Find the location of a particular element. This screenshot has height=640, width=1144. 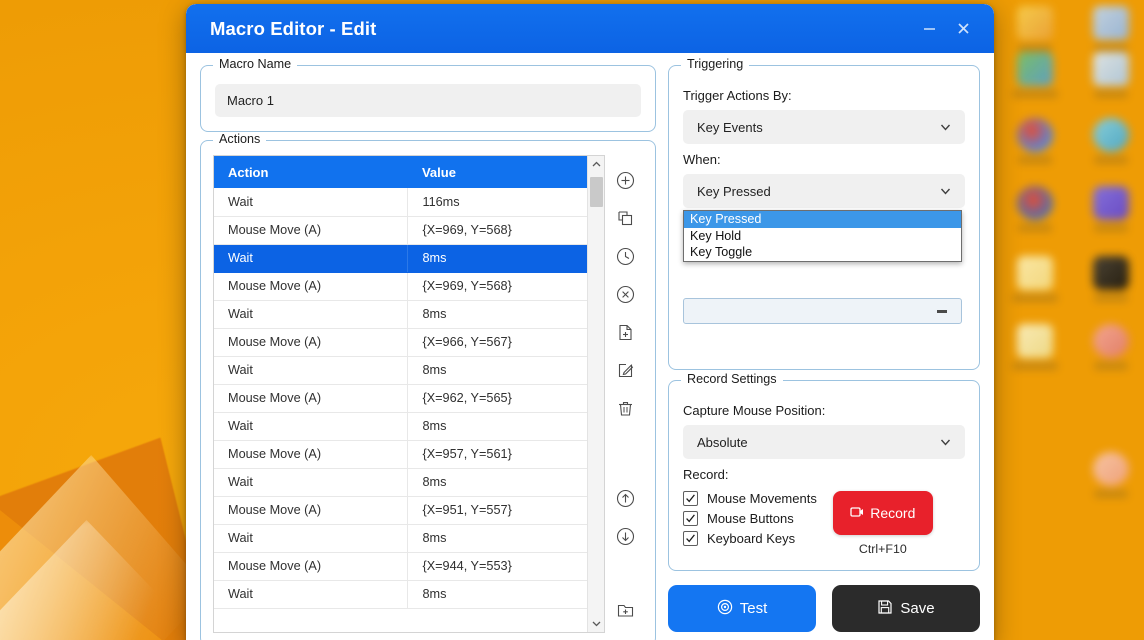

record-shortcut-label: Ctrl+F10 is located at coordinates (882, 549).